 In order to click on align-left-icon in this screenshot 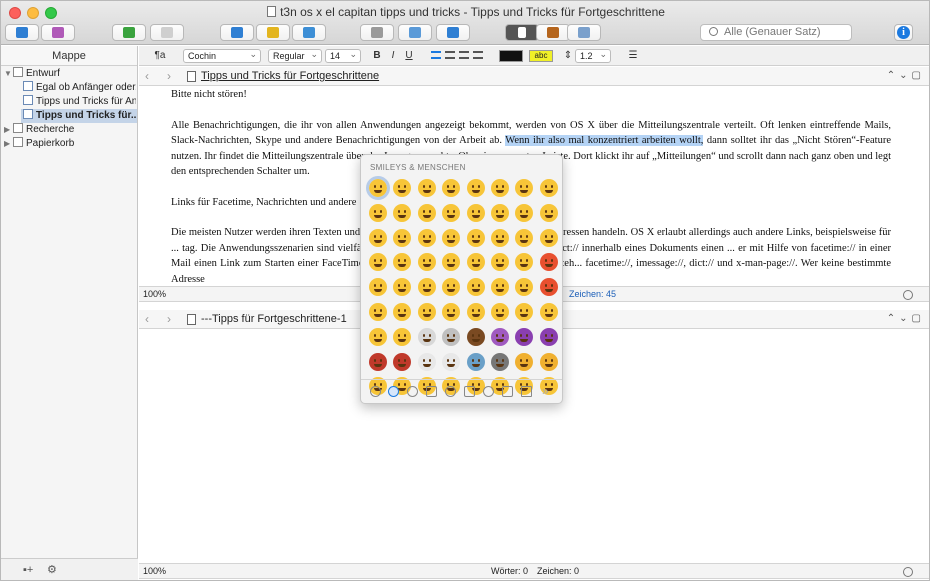, I will do `click(436, 55)`.